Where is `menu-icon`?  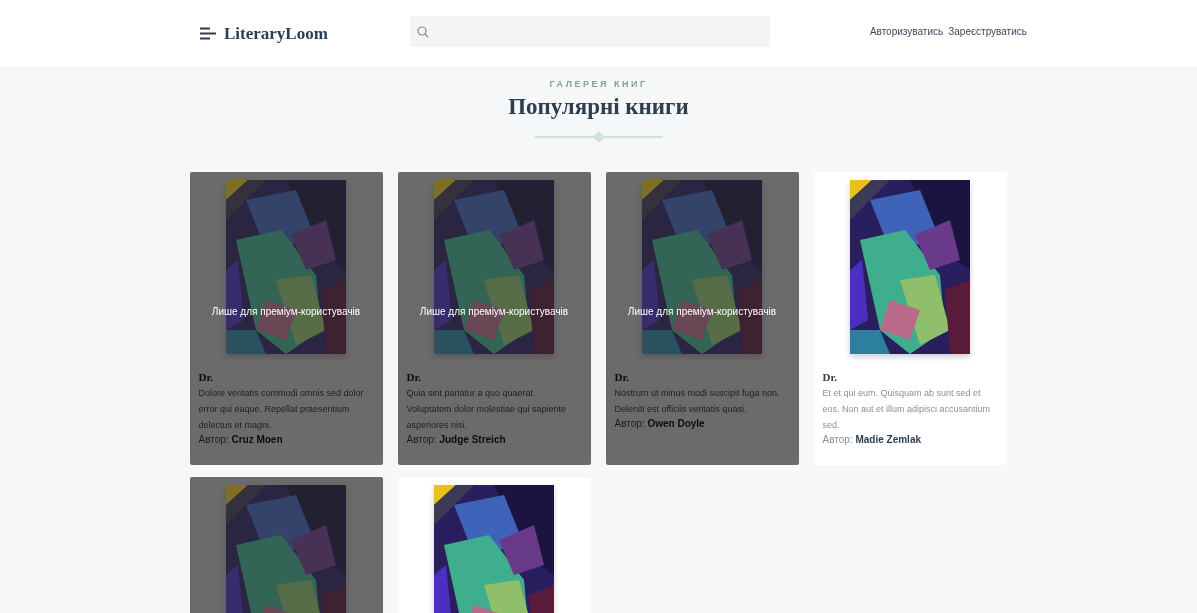 menu-icon is located at coordinates (208, 33).